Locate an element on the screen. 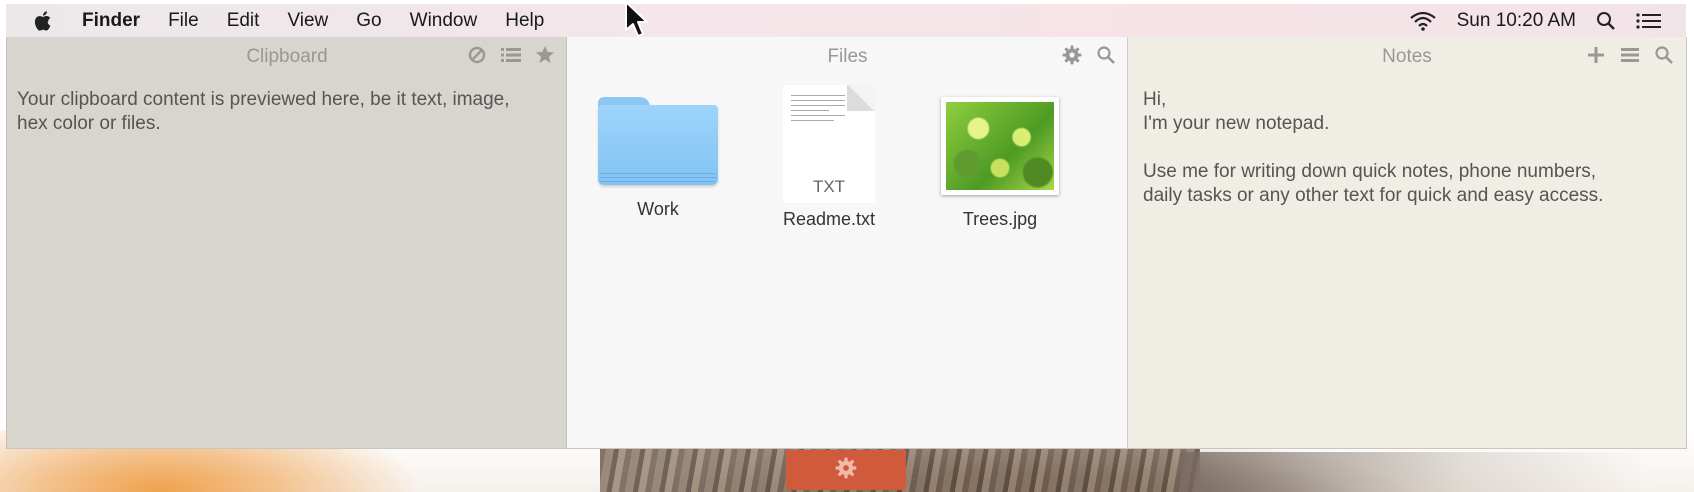 Image resolution: width=1694 pixels, height=492 pixels. menu-finder: Finder is located at coordinates (111, 21).